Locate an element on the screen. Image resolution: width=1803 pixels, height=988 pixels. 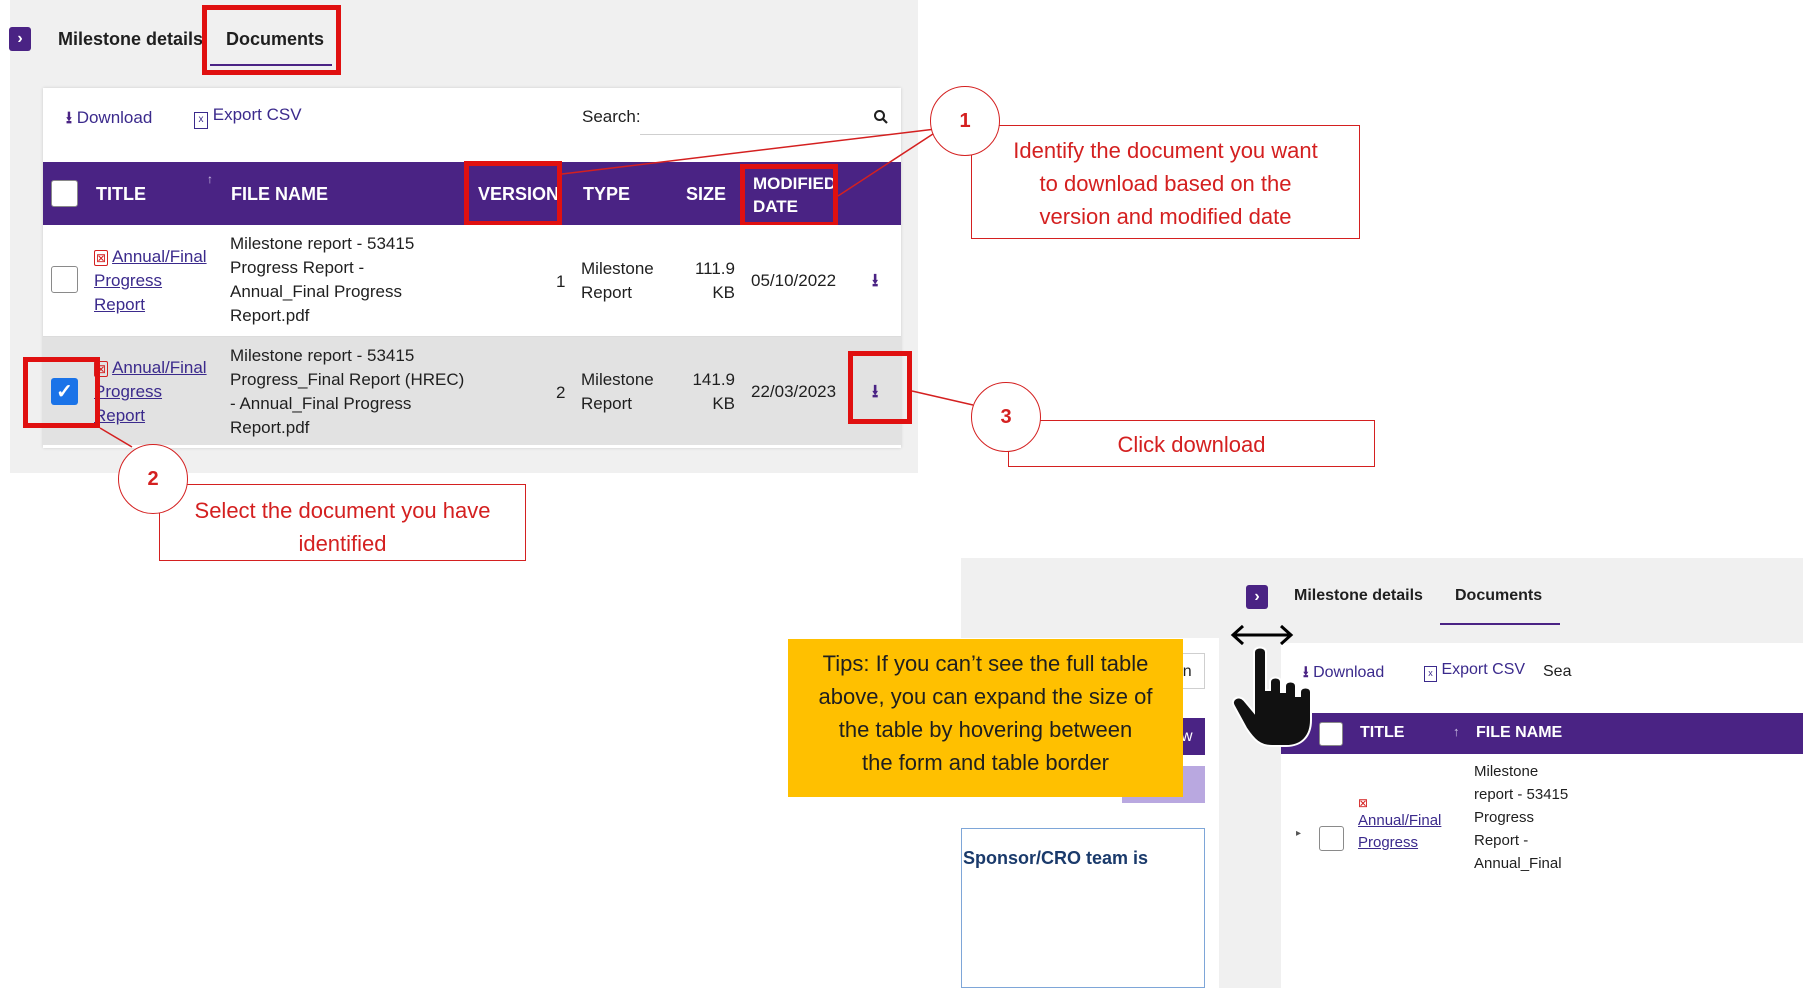
callout-2-text: Select the document you have identified is located at coordinates (342, 527).